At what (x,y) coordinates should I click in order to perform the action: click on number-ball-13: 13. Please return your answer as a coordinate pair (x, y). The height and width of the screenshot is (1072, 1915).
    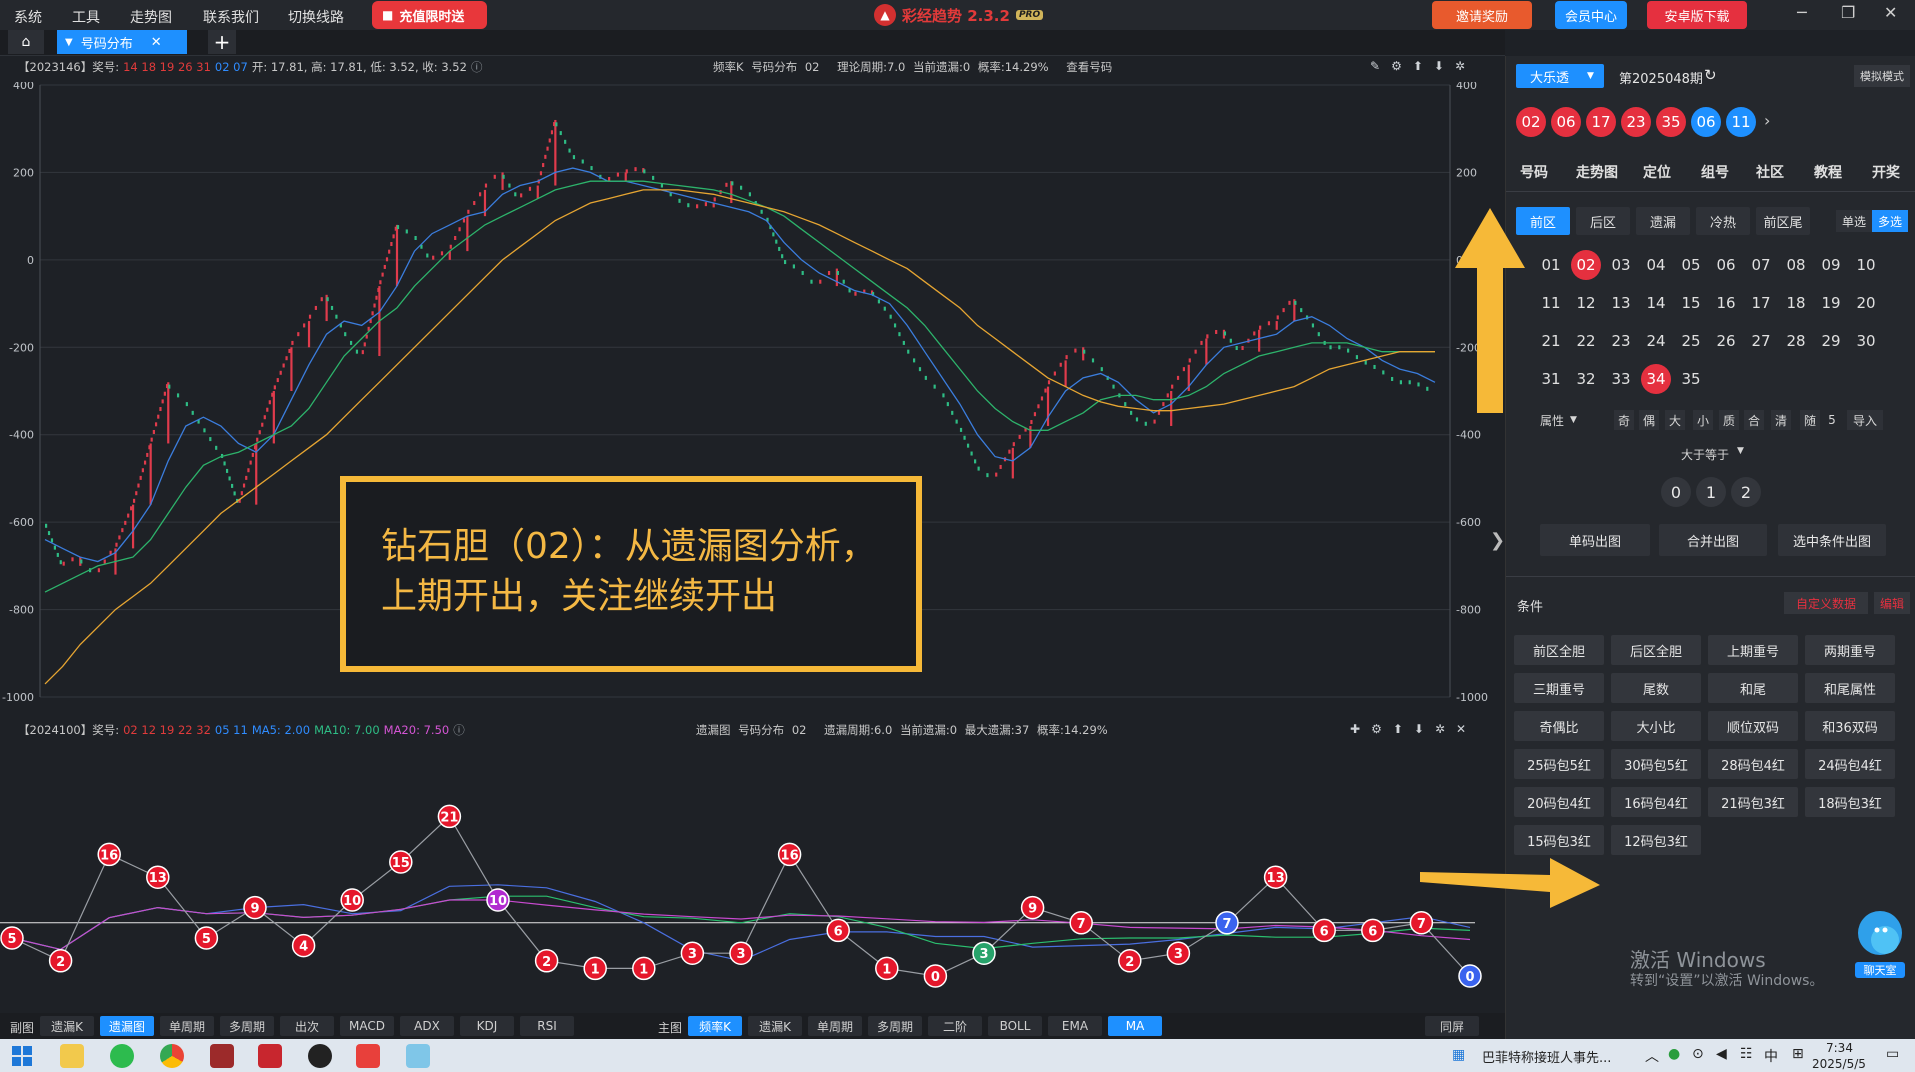
    Looking at the image, I should click on (1621, 303).